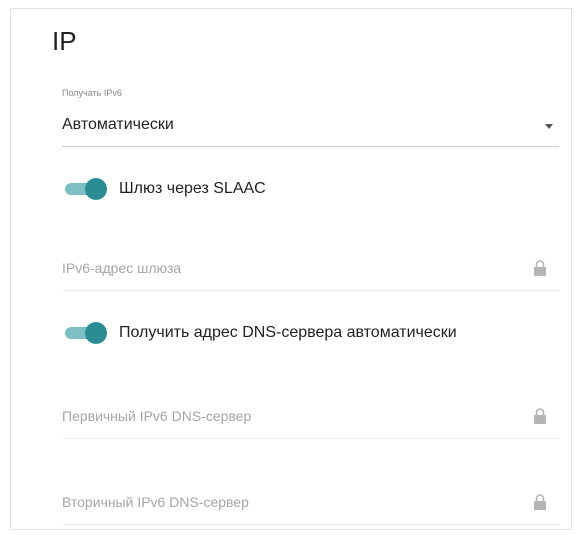 The width and height of the screenshot is (582, 535). Describe the element at coordinates (288, 332) in the screenshot. I see `dns-auto-toggle-label: Получить адрес DNS-сервера автоматически` at that location.